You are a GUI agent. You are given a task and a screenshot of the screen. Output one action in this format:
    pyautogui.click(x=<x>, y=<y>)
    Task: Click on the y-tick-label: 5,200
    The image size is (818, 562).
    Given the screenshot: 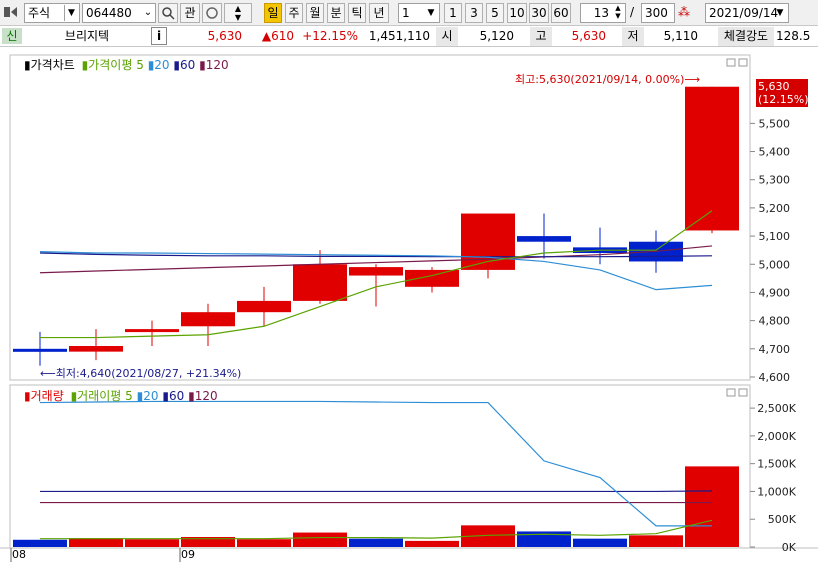 What is the action you would take?
    pyautogui.click(x=775, y=208)
    